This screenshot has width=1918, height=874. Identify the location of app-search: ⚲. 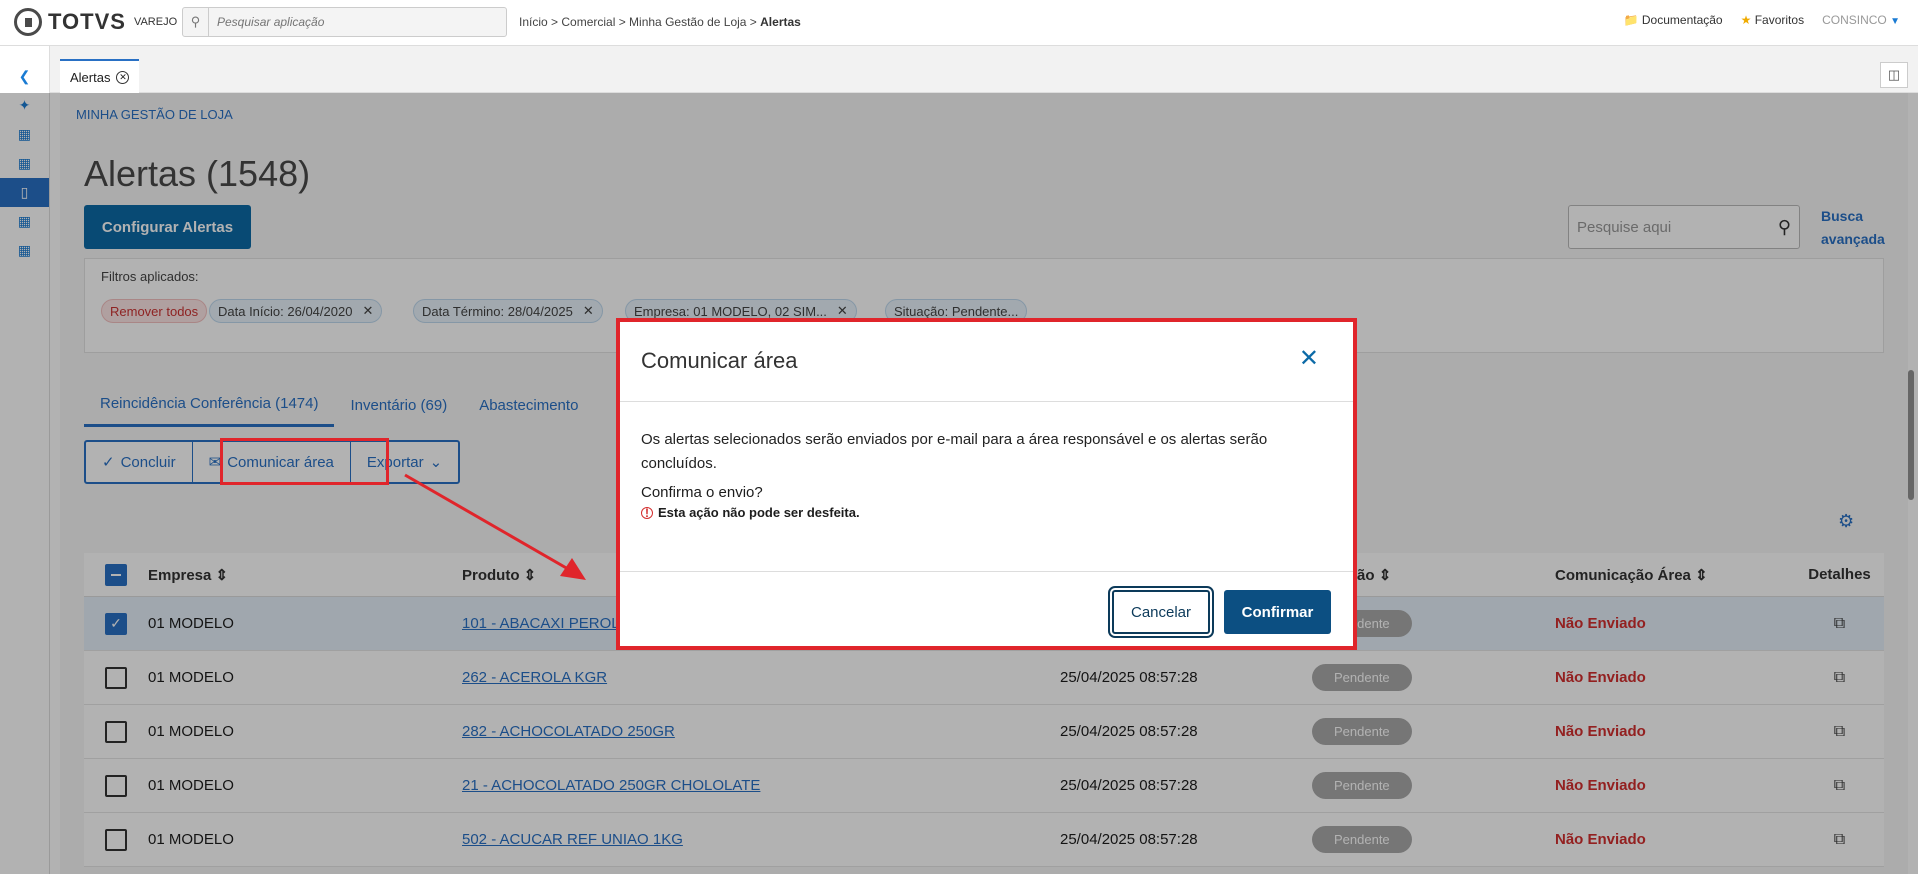
(344, 22).